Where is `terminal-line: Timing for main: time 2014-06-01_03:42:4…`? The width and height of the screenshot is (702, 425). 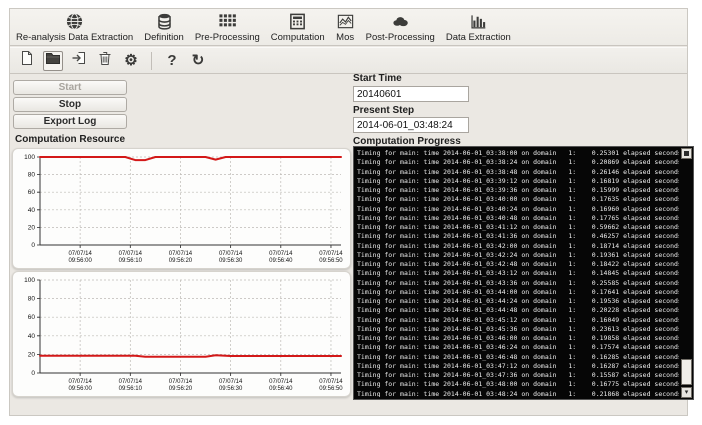 terminal-line: Timing for main: time 2014-06-01_03:42:4… is located at coordinates (518, 264).